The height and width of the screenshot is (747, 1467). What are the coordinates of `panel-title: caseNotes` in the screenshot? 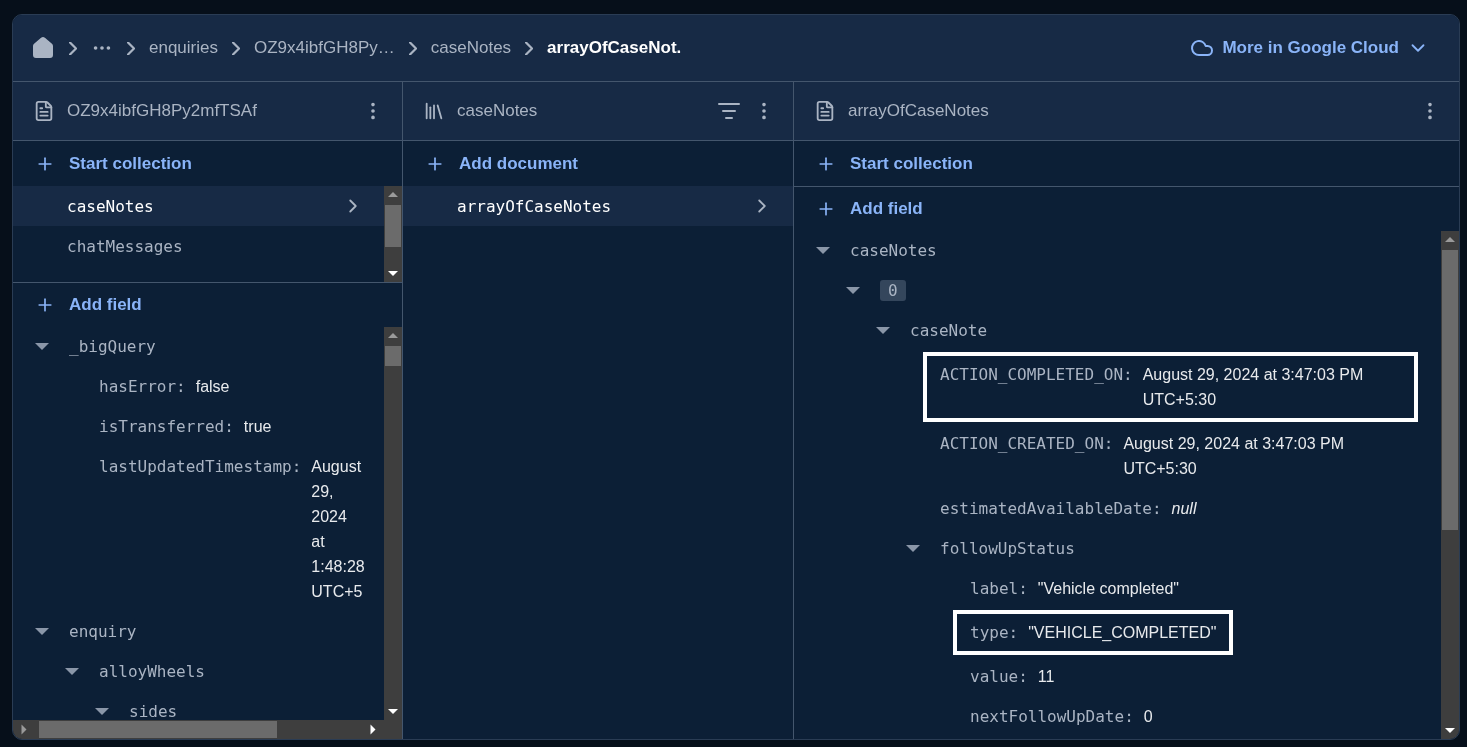 It's located at (497, 111).